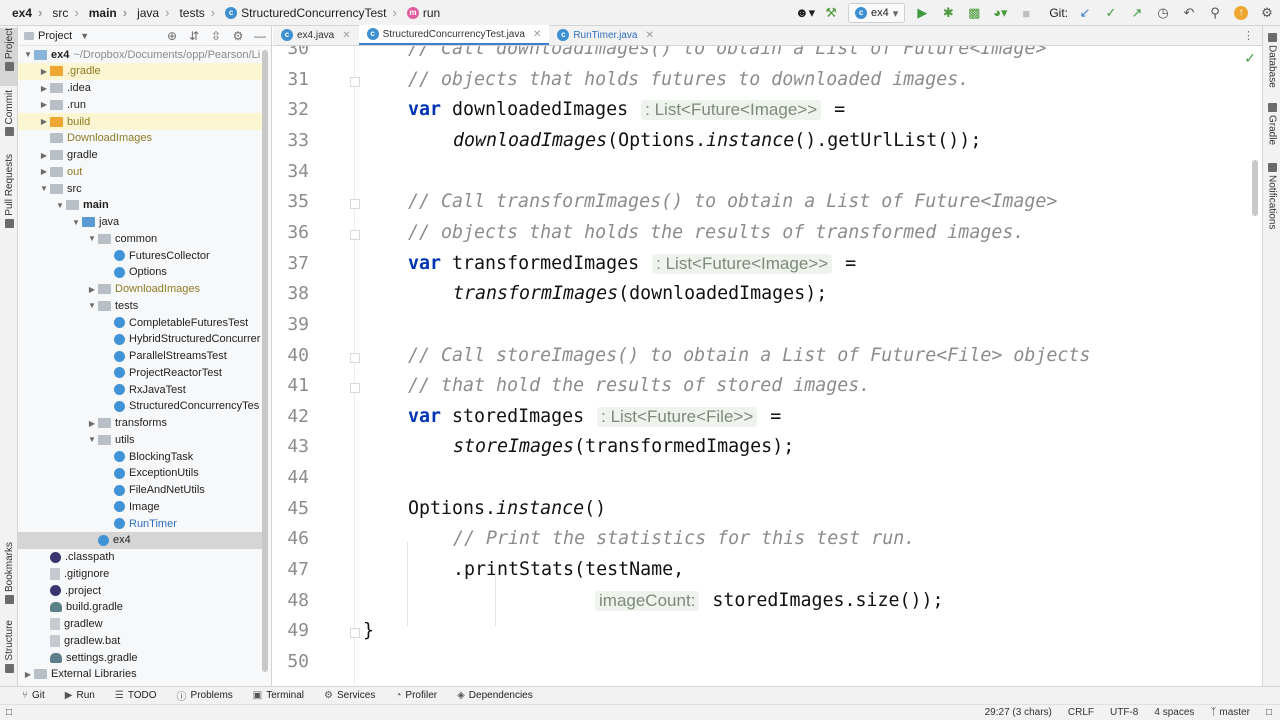  Describe the element at coordinates (831, 13) in the screenshot. I see `hammer-icon: ⚒` at that location.